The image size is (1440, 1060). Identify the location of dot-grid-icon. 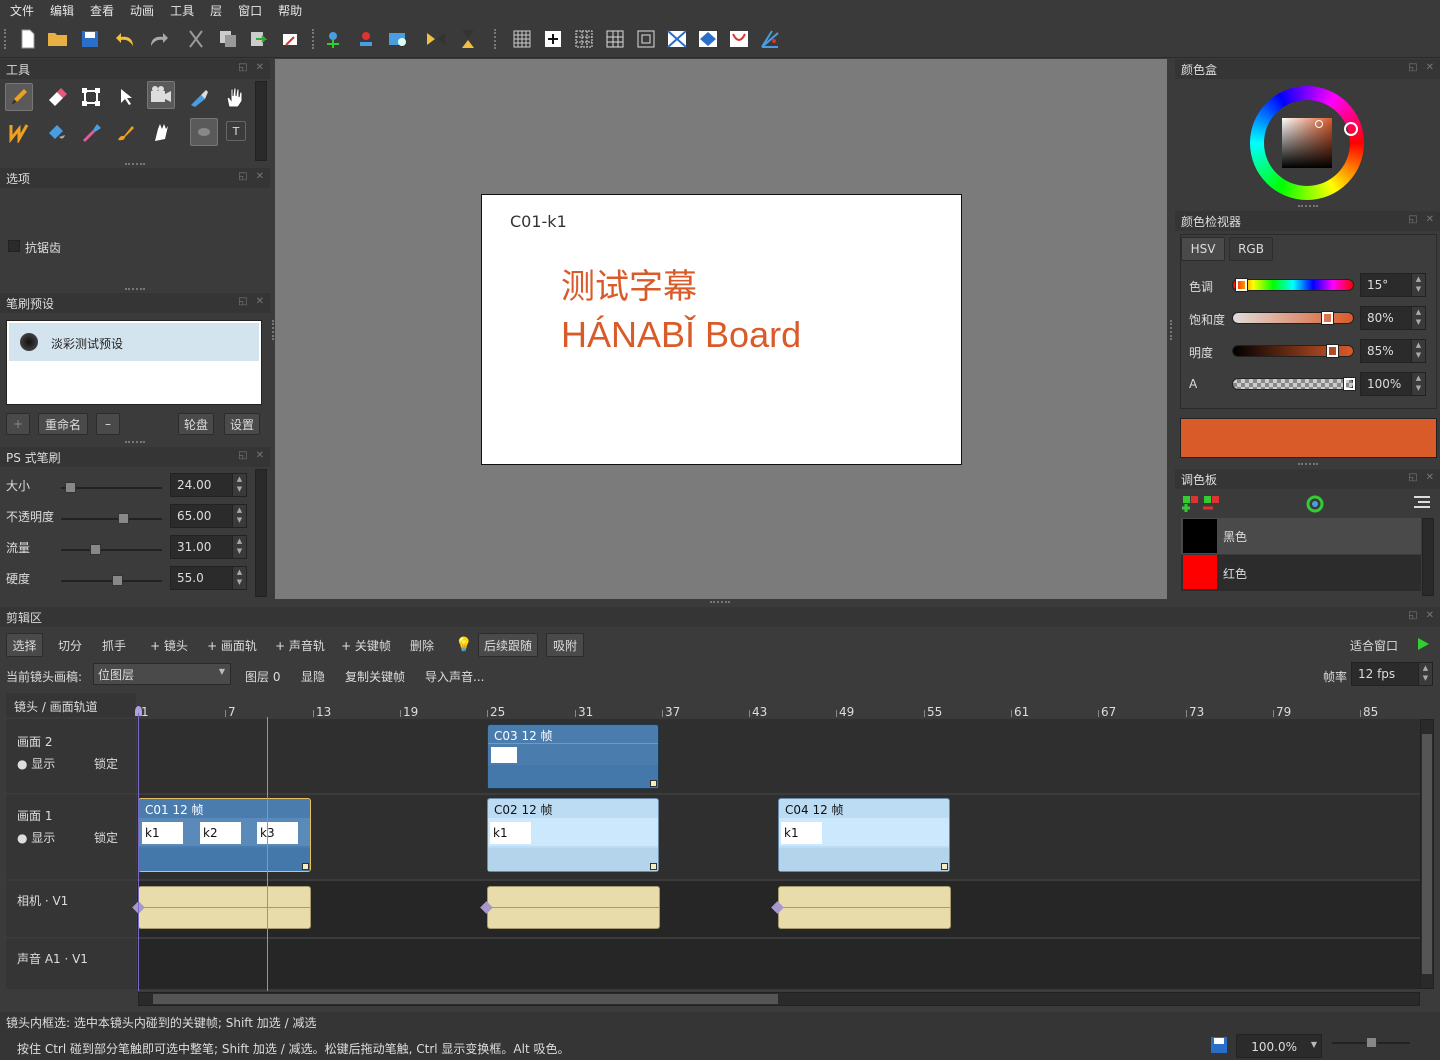
(615, 39).